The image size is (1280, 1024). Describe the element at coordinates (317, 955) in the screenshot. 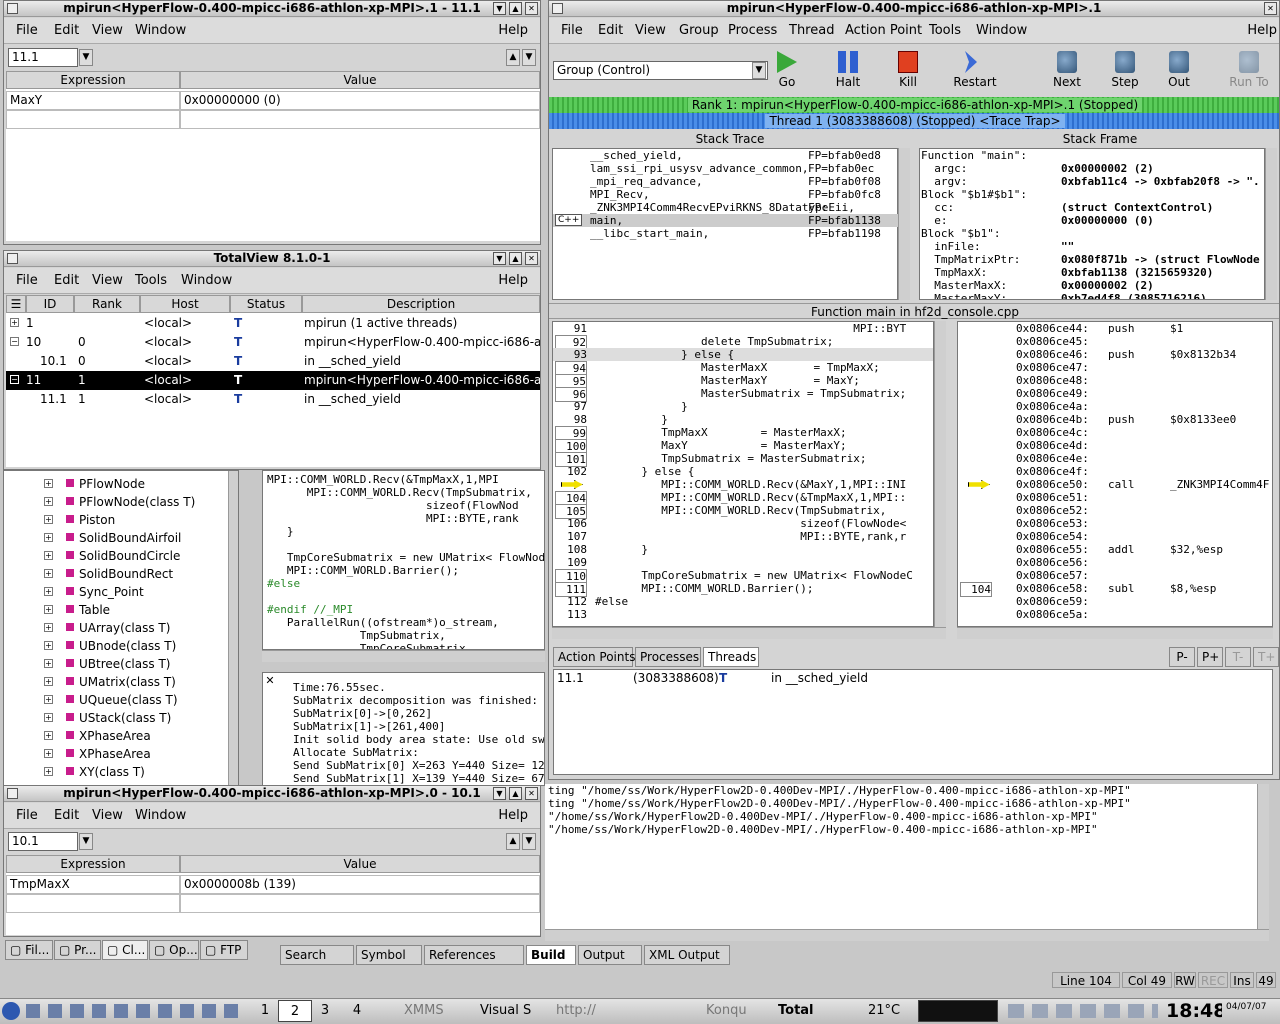

I see `ide-tab: Search` at that location.